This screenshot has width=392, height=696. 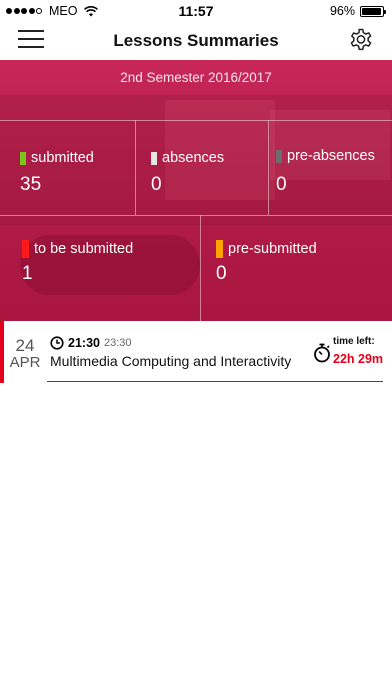 I want to click on lesson-month: APR, so click(x=25, y=362).